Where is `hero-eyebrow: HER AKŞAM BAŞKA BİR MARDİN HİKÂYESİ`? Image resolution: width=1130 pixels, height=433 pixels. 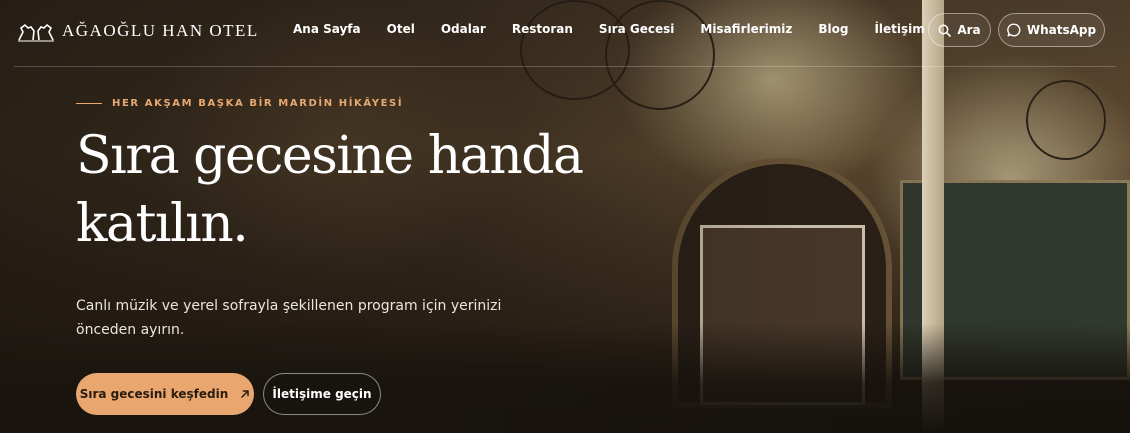 hero-eyebrow: HER AKŞAM BAŞKA BİR MARDİN HİKÂYESİ is located at coordinates (239, 103).